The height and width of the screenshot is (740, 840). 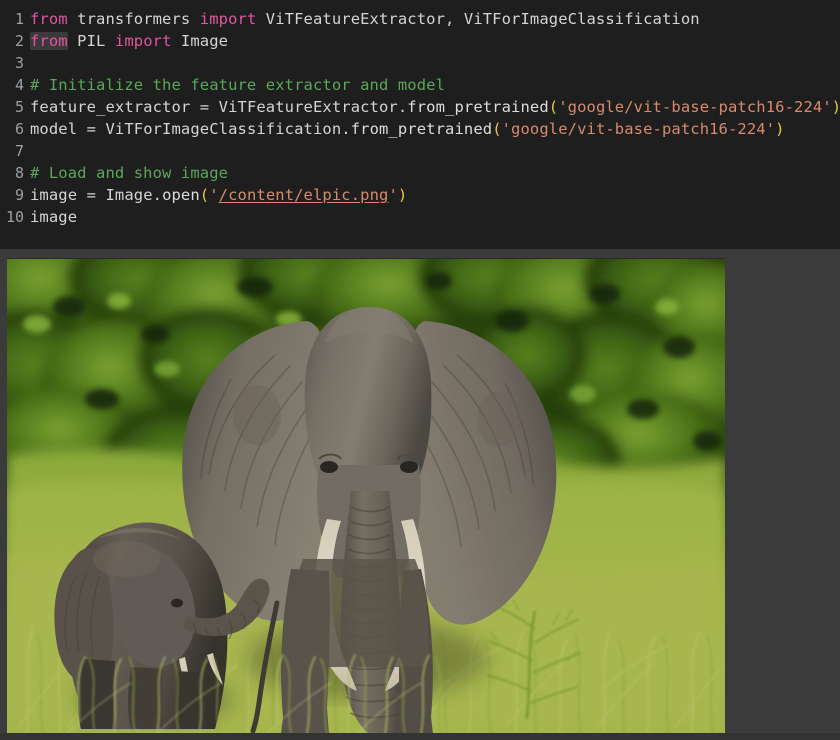 What do you see at coordinates (420, 173) in the screenshot?
I see `code-line: 8 # Load and show image` at bounding box center [420, 173].